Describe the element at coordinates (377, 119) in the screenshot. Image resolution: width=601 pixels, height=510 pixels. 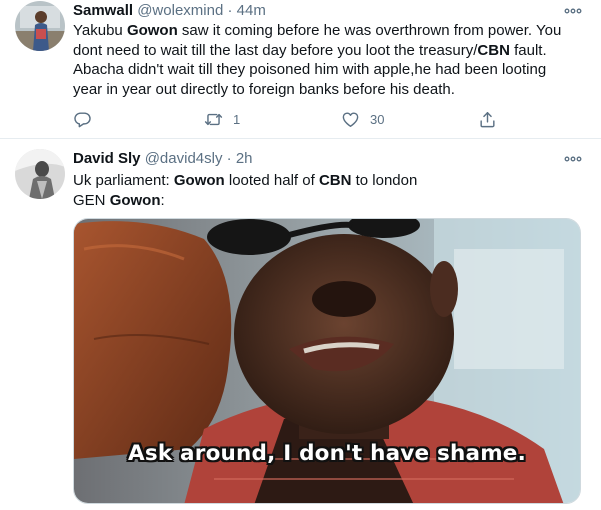
I see `like-count: 30` at that location.